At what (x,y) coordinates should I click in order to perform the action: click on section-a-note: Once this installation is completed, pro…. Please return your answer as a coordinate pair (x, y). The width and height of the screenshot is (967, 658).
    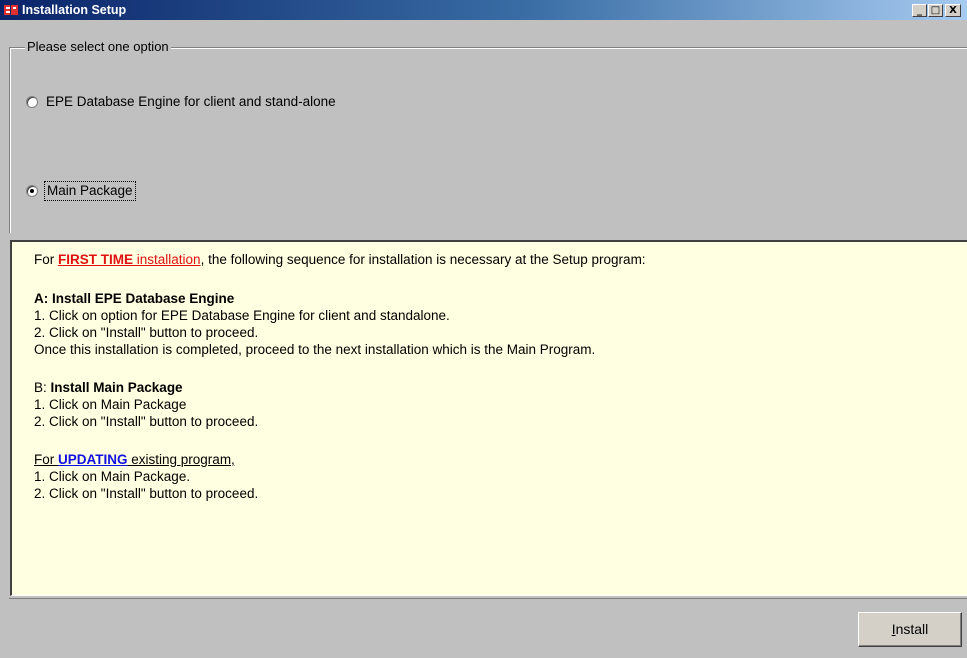
    Looking at the image, I should click on (315, 349).